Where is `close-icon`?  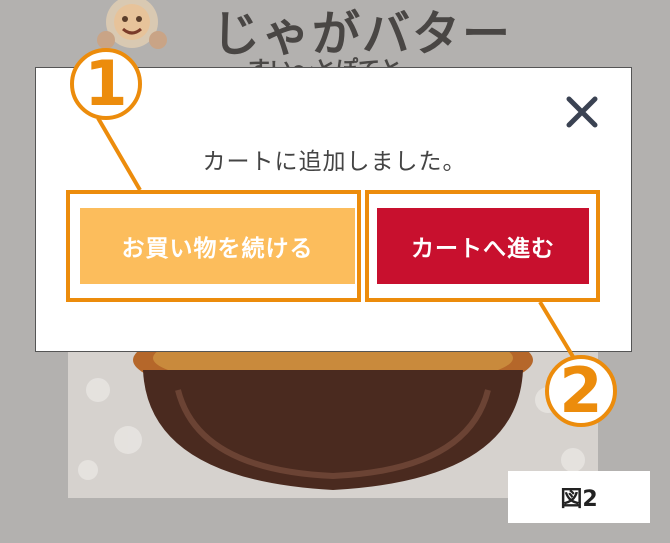
close-icon is located at coordinates (582, 112).